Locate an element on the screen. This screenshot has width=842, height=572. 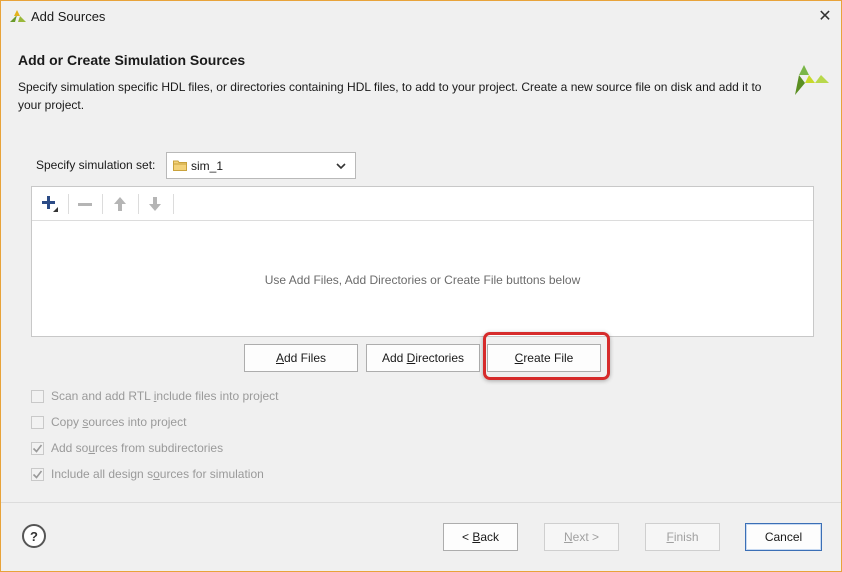
xilinx-logo-icon is located at coordinates (812, 80).